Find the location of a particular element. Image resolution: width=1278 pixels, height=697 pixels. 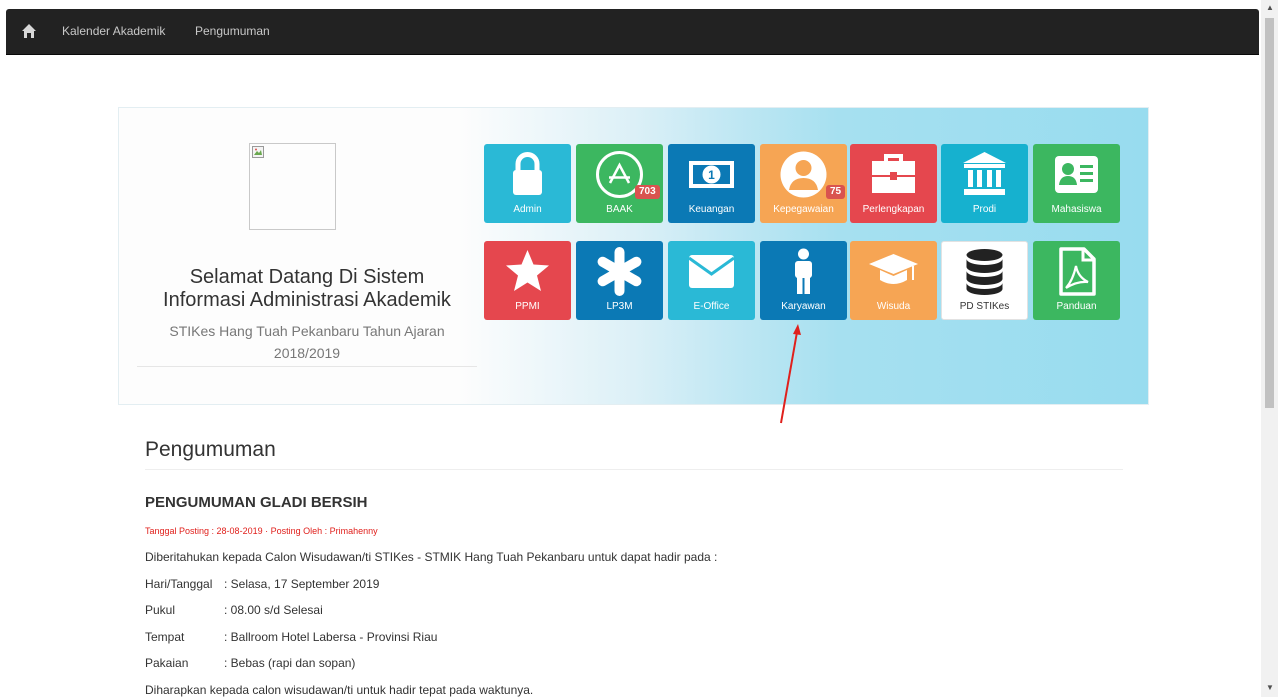

welcome-subtitle-line-2: 2018/2019 is located at coordinates (307, 353).